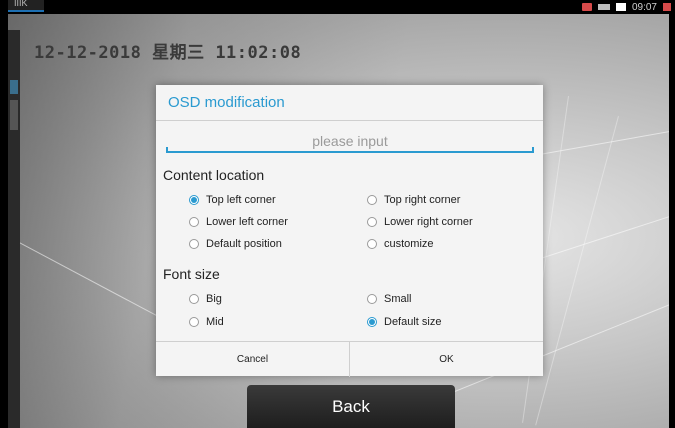 The image size is (675, 428). I want to click on radio-label: Default position, so click(244, 244).